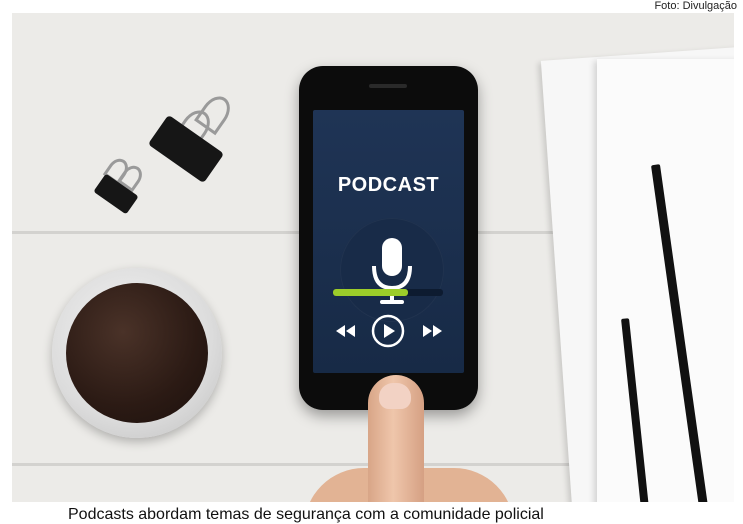  I want to click on microphone-button, so click(392, 270).